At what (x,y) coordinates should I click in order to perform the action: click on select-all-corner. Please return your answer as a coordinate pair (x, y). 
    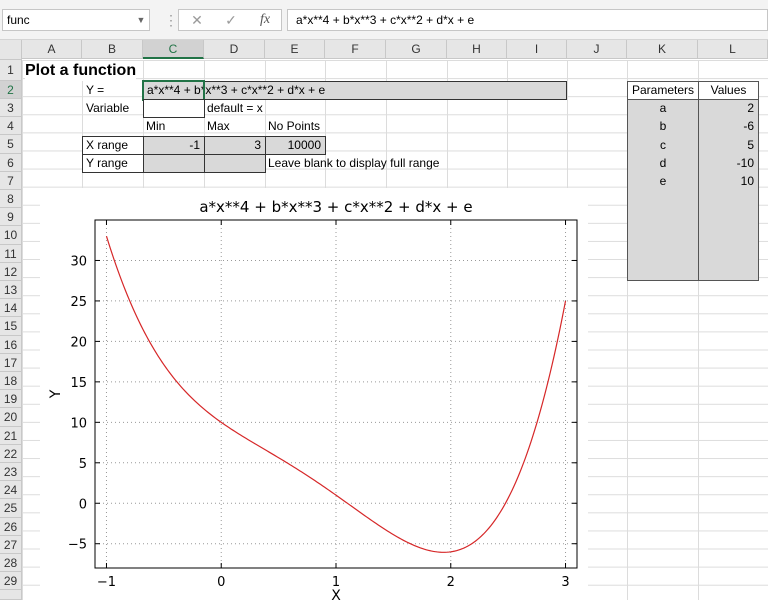
    Looking at the image, I should click on (11, 50).